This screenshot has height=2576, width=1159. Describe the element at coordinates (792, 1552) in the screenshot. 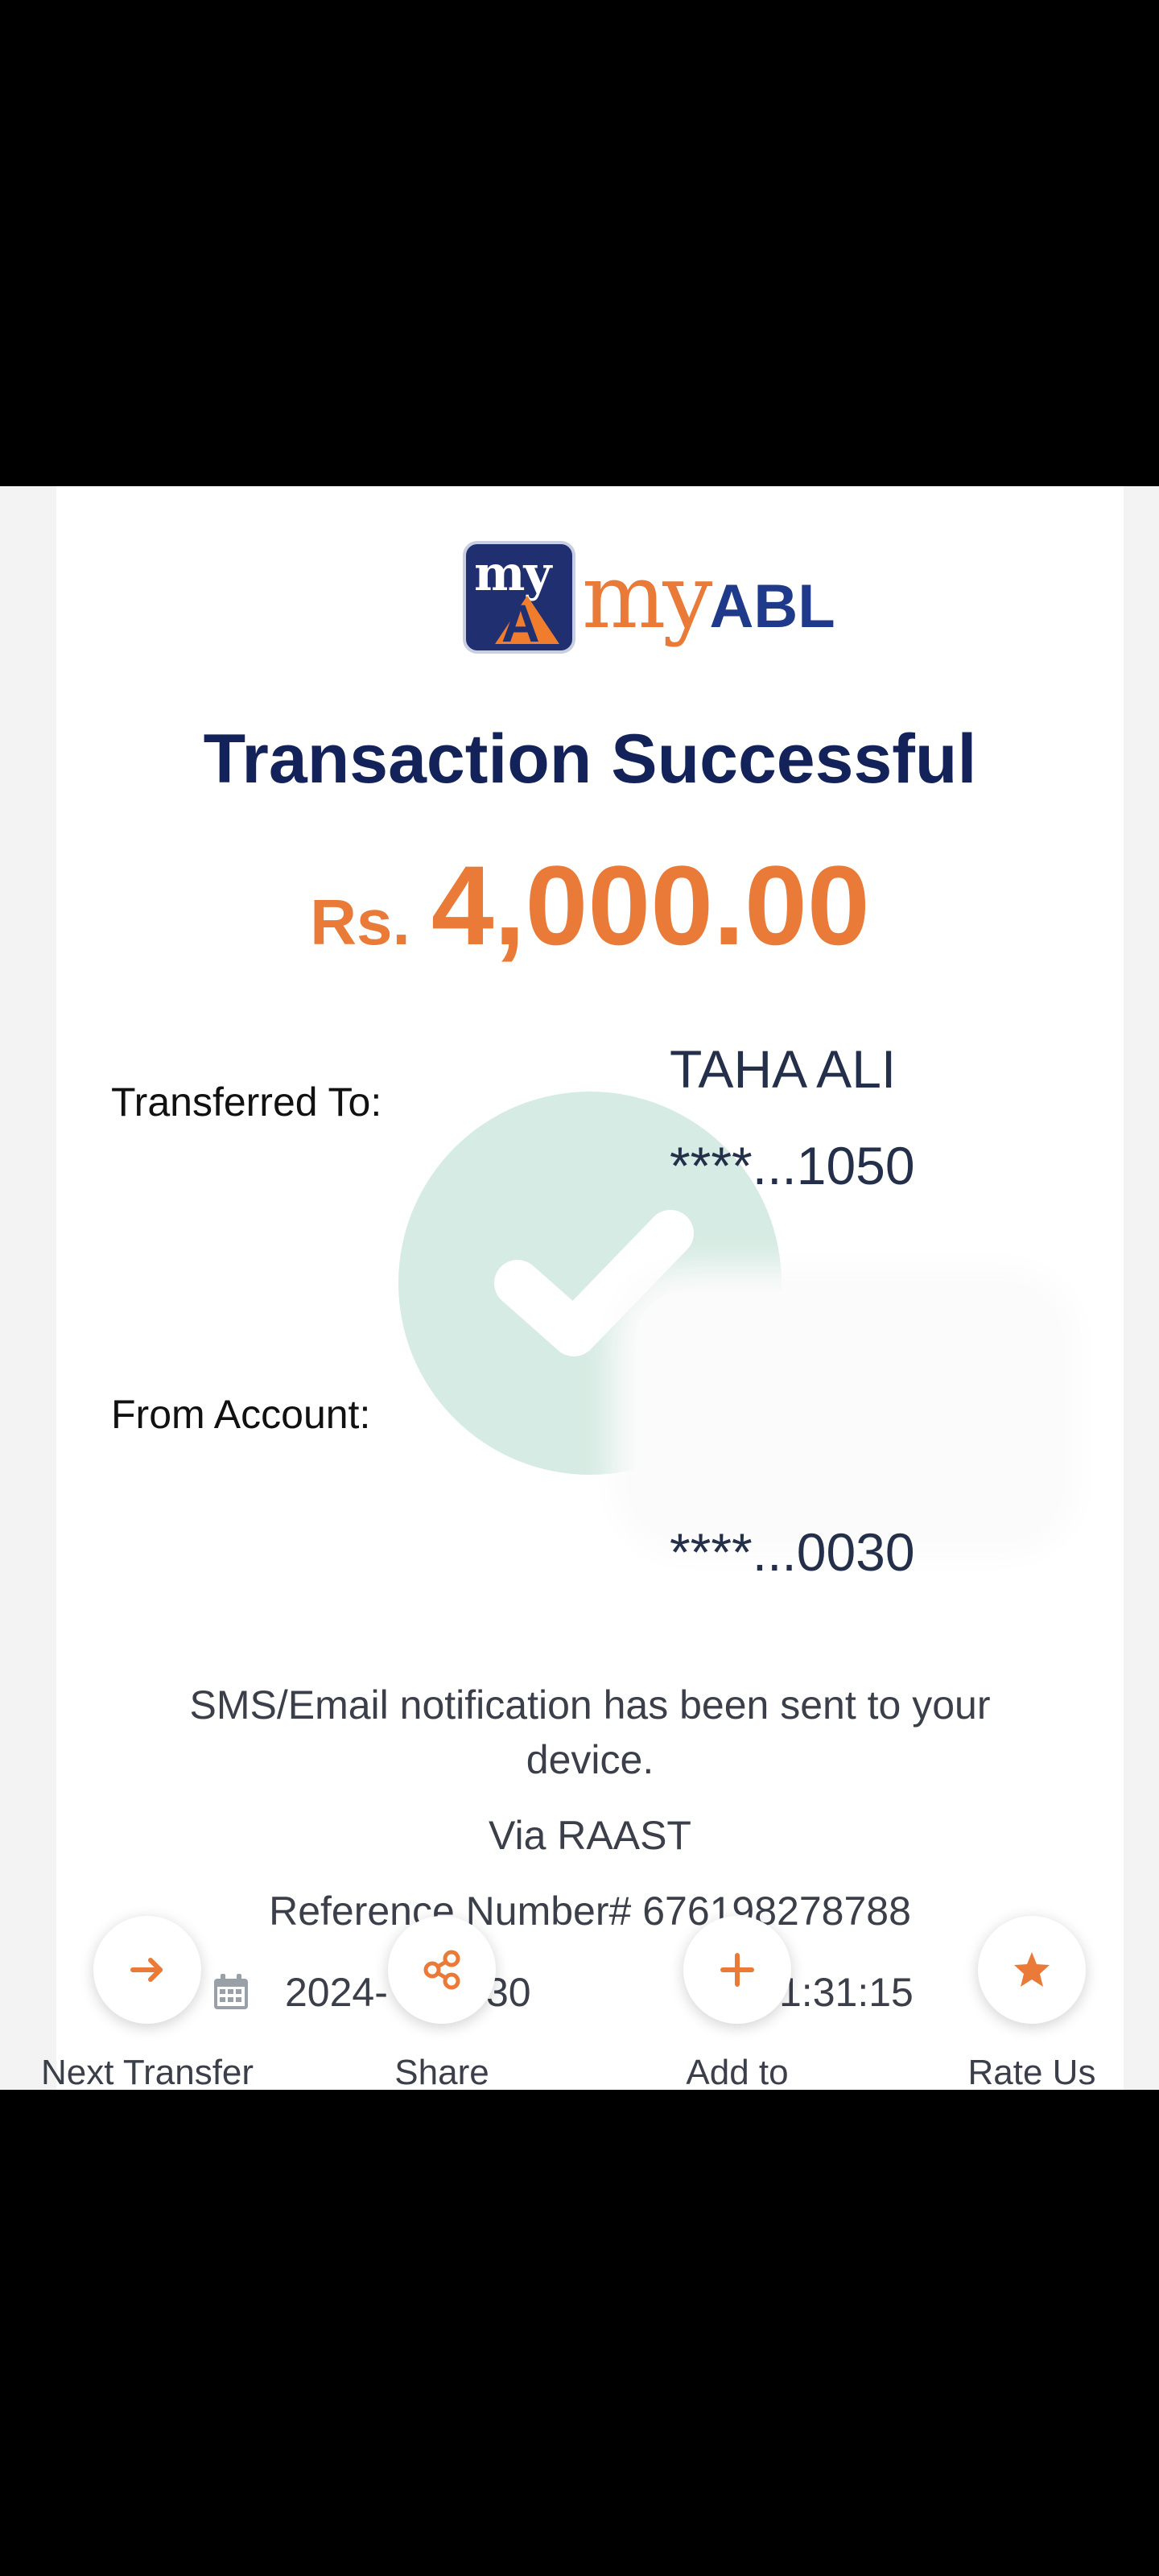

I see `from-account-number: ****...0030` at that location.